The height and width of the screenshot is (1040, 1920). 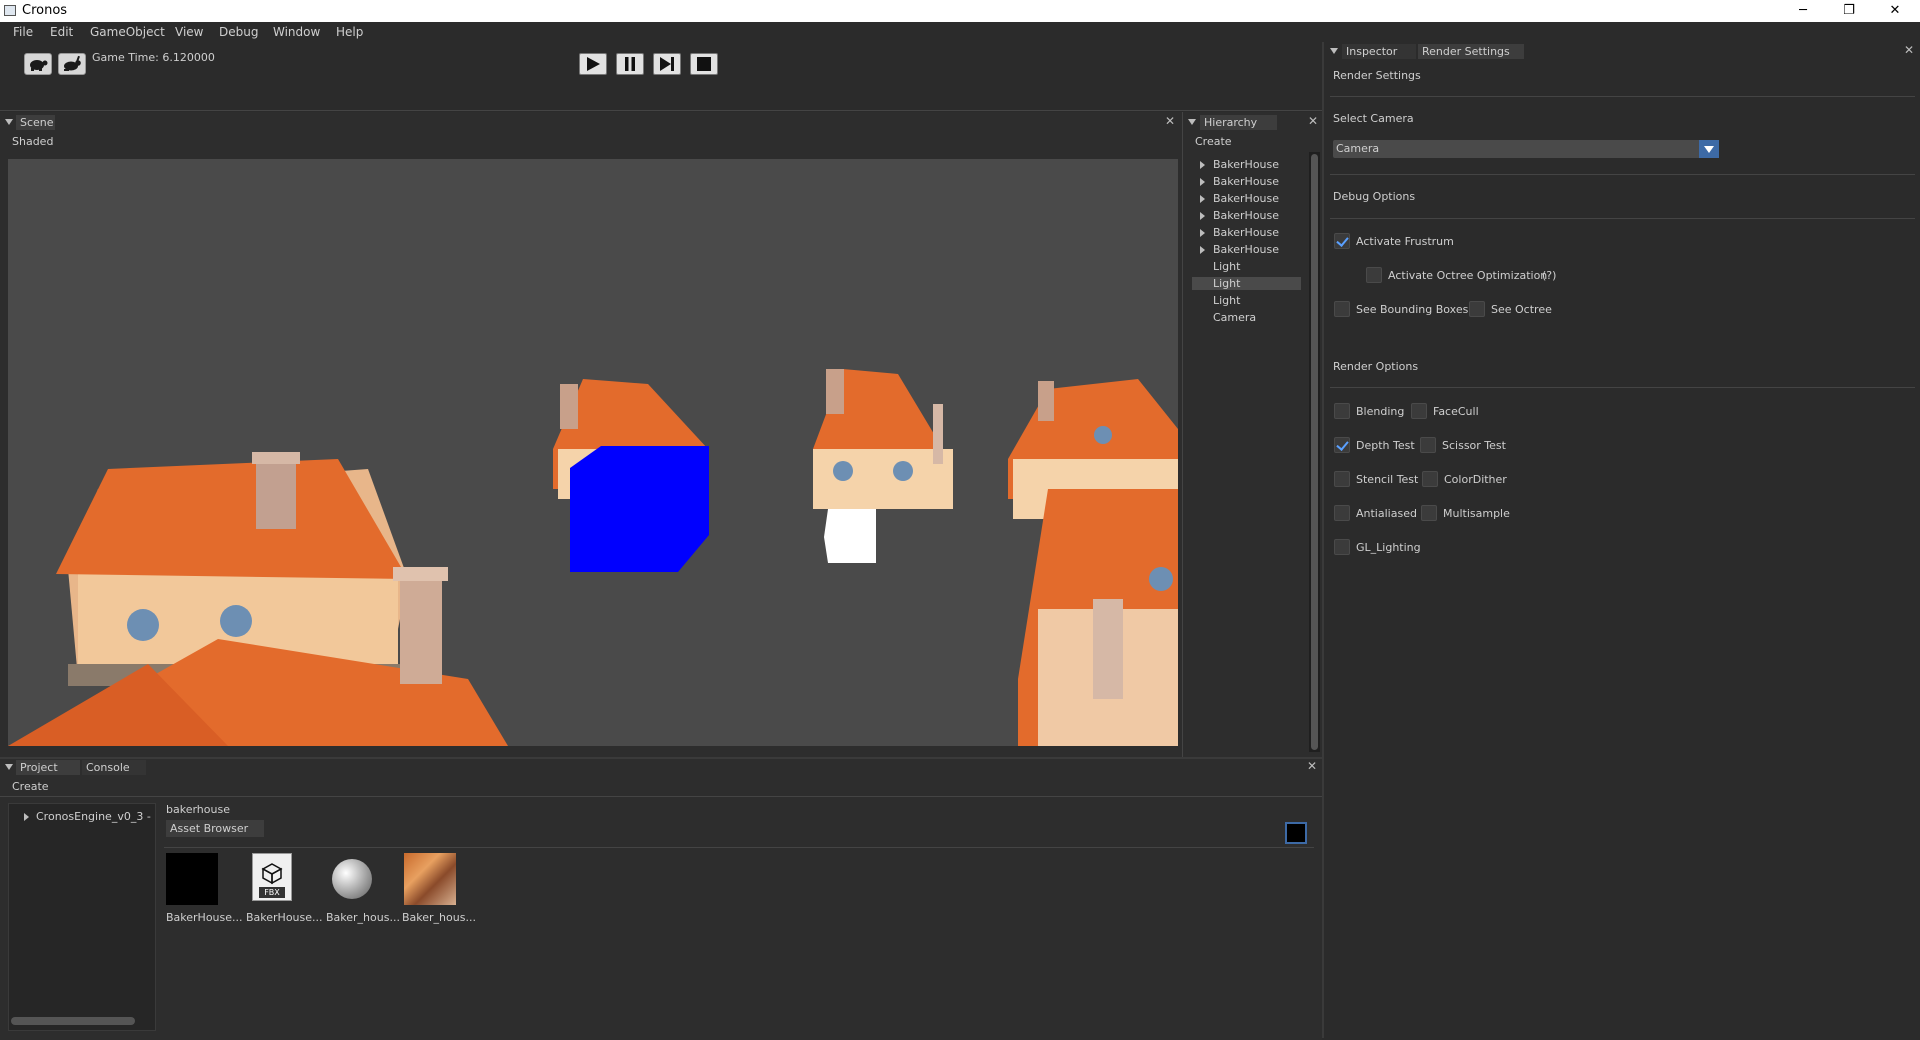 What do you see at coordinates (1849, 11) in the screenshot?
I see `restore-button: ❐` at bounding box center [1849, 11].